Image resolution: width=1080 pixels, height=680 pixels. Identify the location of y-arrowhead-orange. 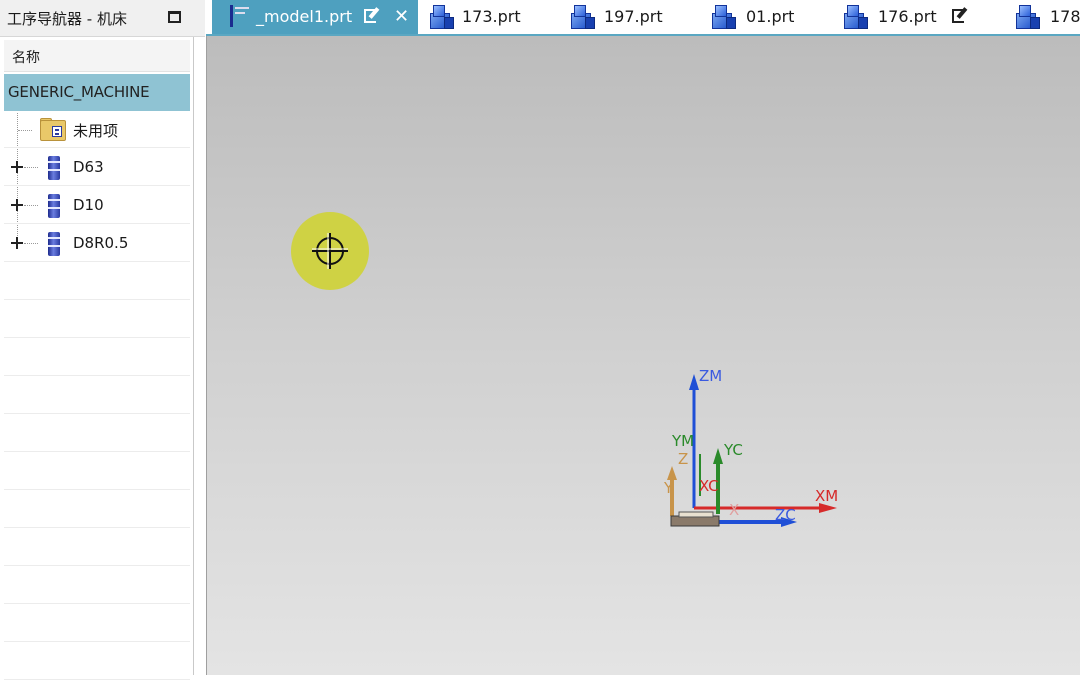
(672, 473).